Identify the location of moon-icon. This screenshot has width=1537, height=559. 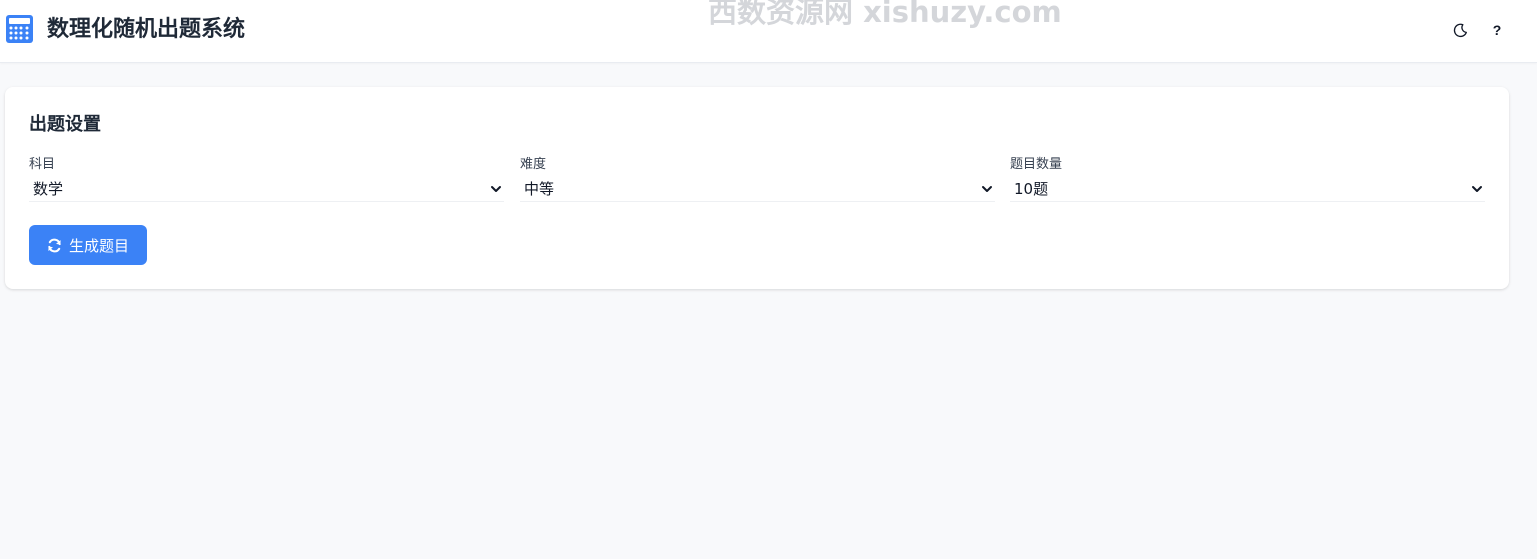
(1460, 30).